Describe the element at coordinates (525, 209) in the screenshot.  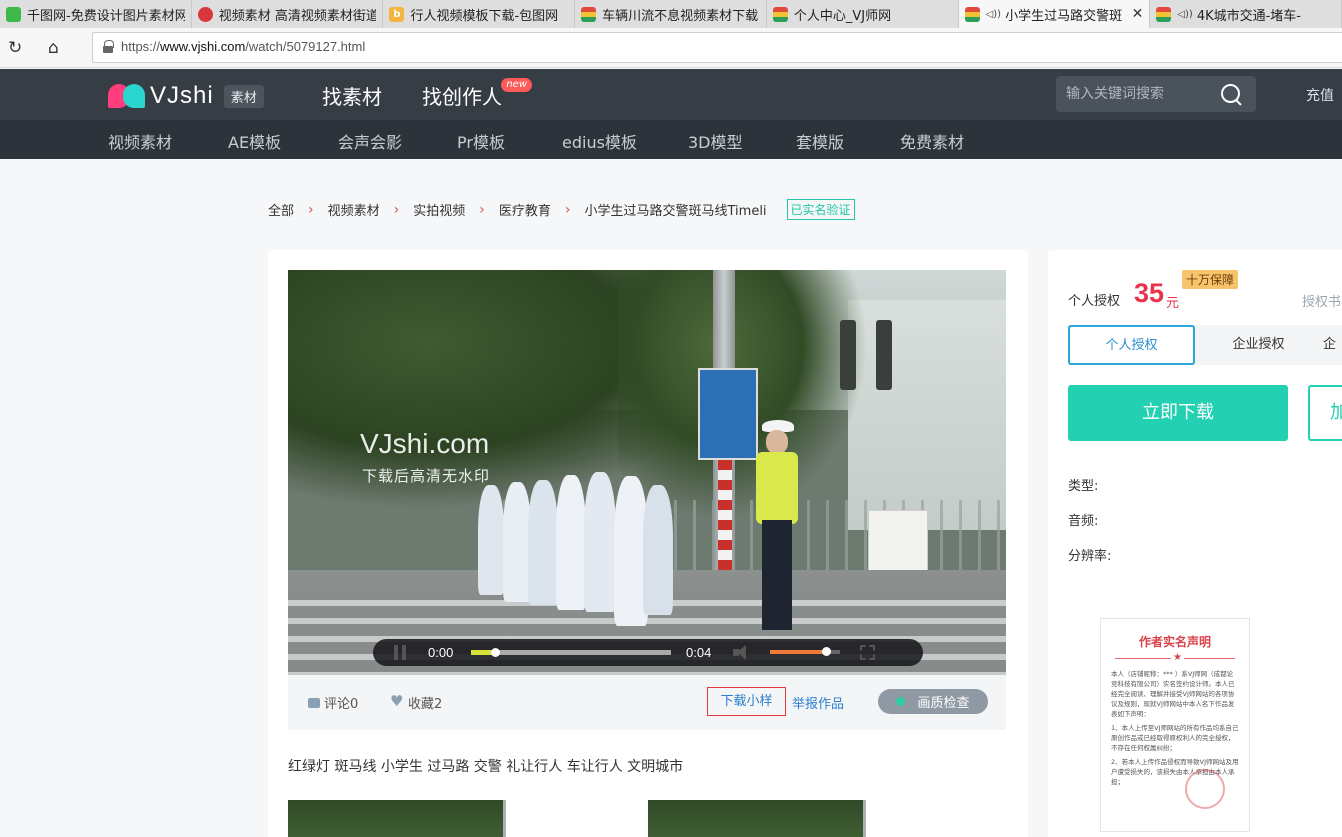
I see `breadcrumb-item: 医疗教育` at that location.